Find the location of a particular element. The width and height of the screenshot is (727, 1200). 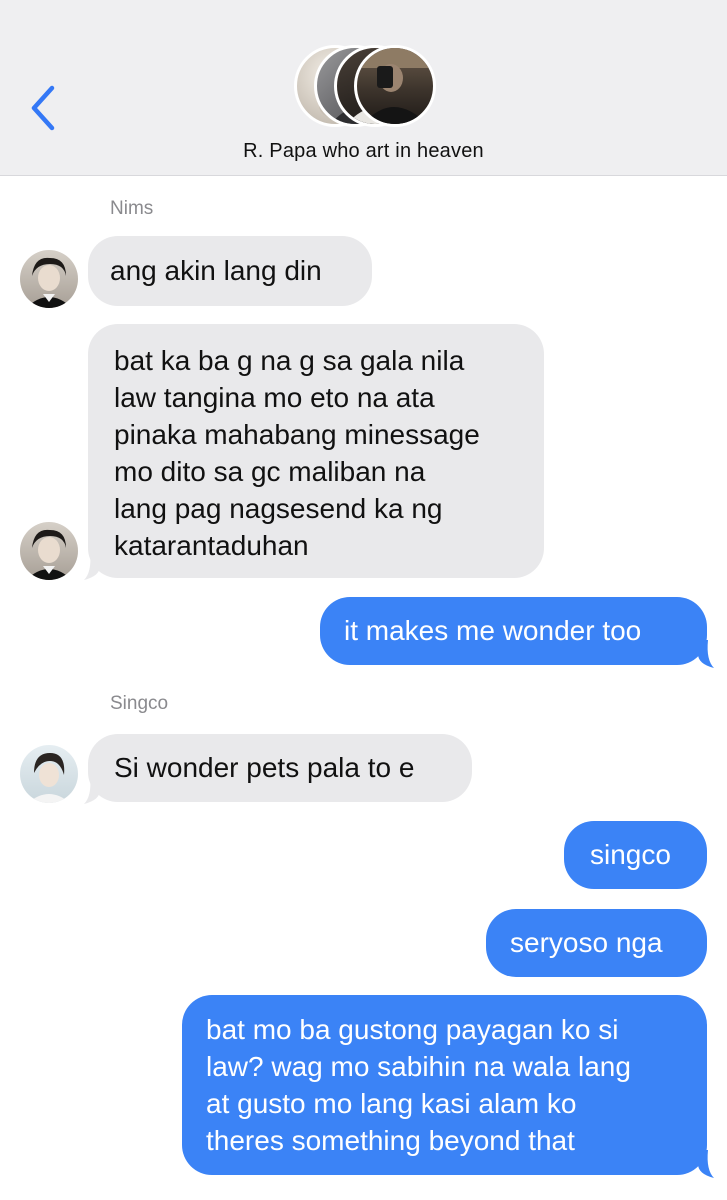

chevron-left-icon is located at coordinates (42, 108).